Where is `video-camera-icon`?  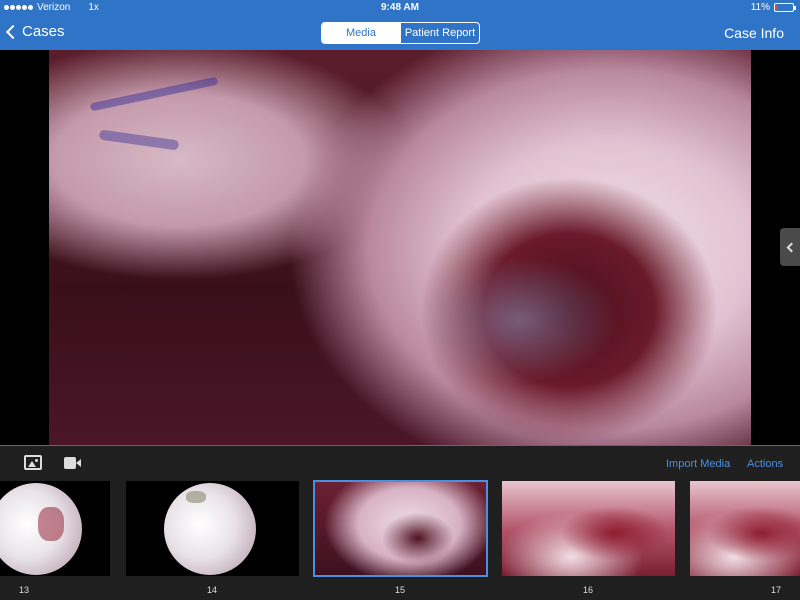 video-camera-icon is located at coordinates (72, 463).